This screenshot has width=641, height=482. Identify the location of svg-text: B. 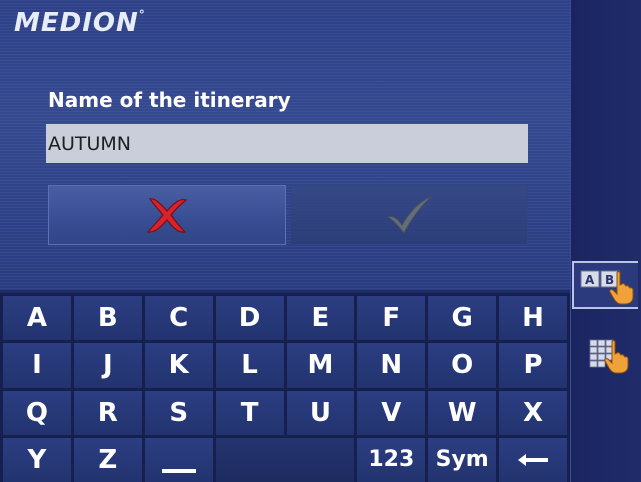
(609, 280).